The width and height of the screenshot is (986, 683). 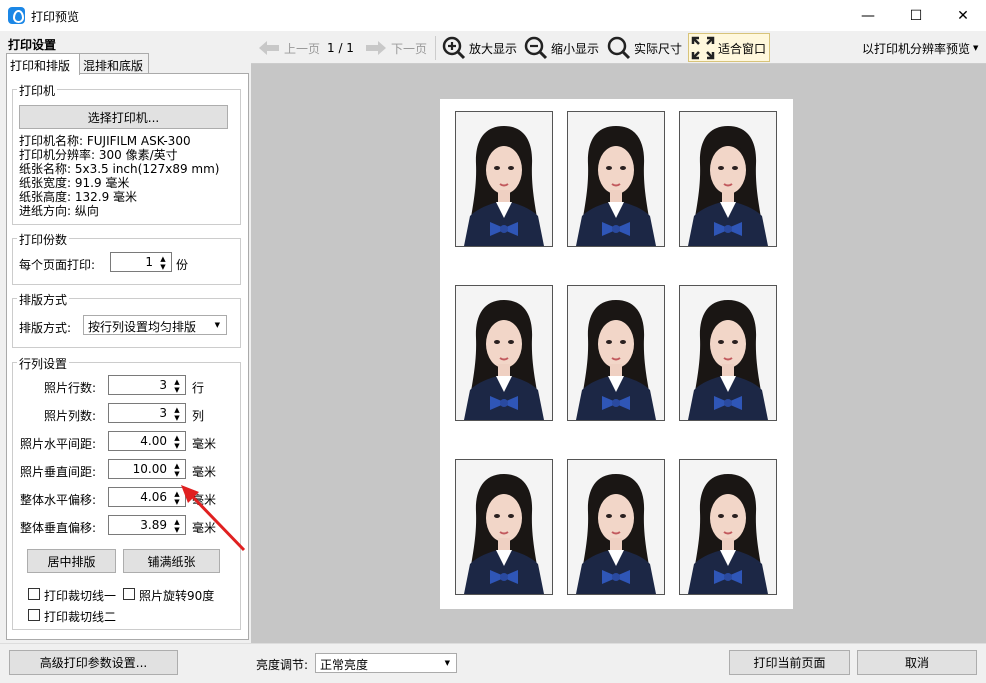 What do you see at coordinates (182, 265) in the screenshot?
I see `copies-unit: 份` at bounding box center [182, 265].